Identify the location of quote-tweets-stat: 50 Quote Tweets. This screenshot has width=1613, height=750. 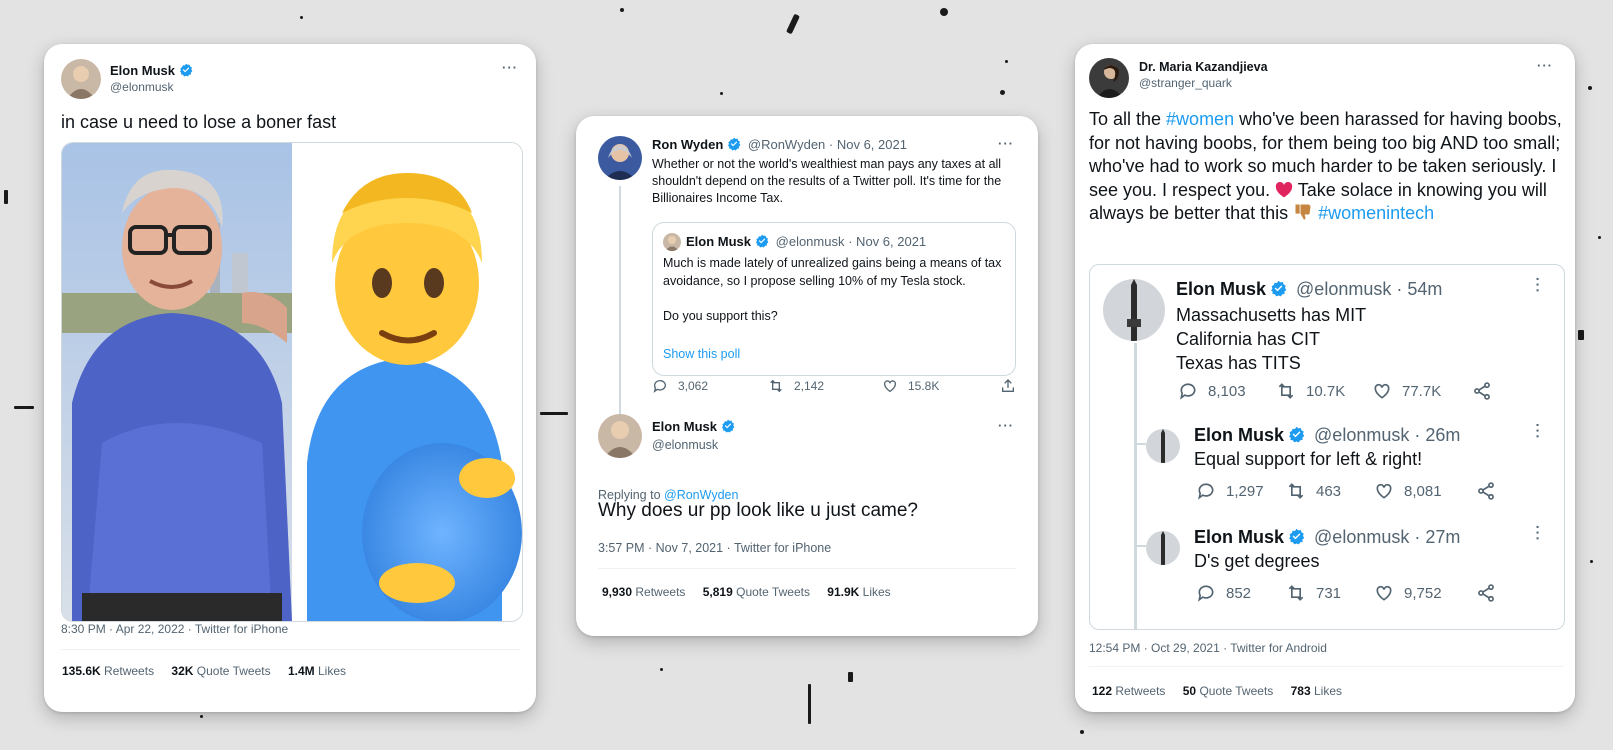
(1228, 691).